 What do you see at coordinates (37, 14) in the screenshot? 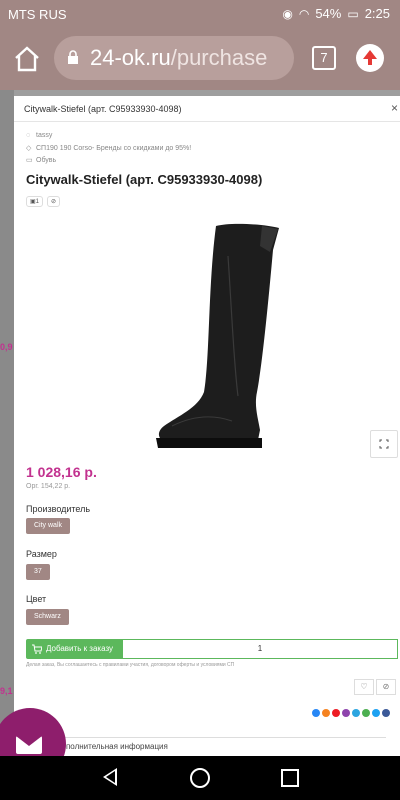
I see `carrier-label: MTS RUS` at bounding box center [37, 14].